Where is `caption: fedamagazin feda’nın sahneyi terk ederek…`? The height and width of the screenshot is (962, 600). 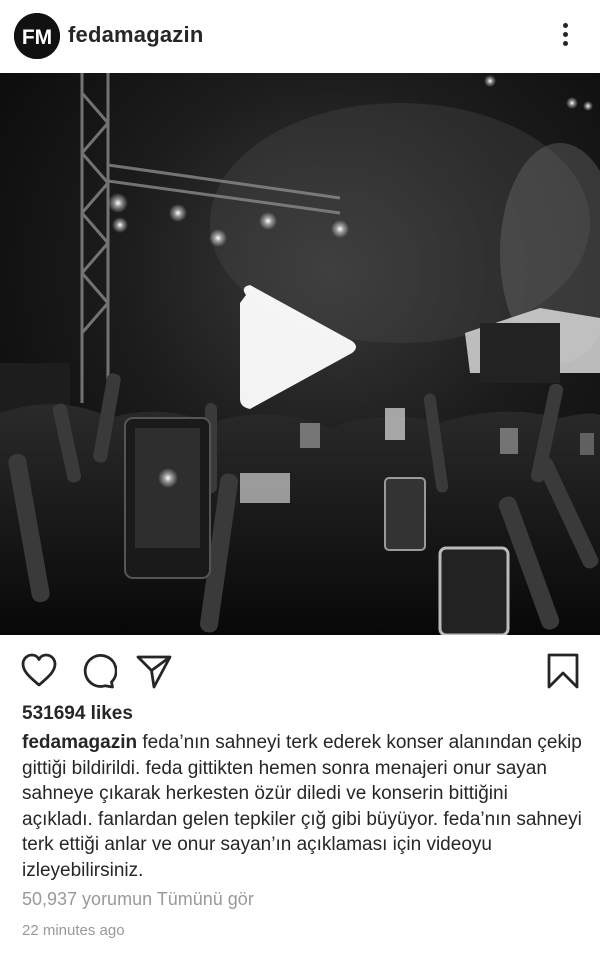 caption: fedamagazin feda’nın sahneyi terk ederek… is located at coordinates (302, 806).